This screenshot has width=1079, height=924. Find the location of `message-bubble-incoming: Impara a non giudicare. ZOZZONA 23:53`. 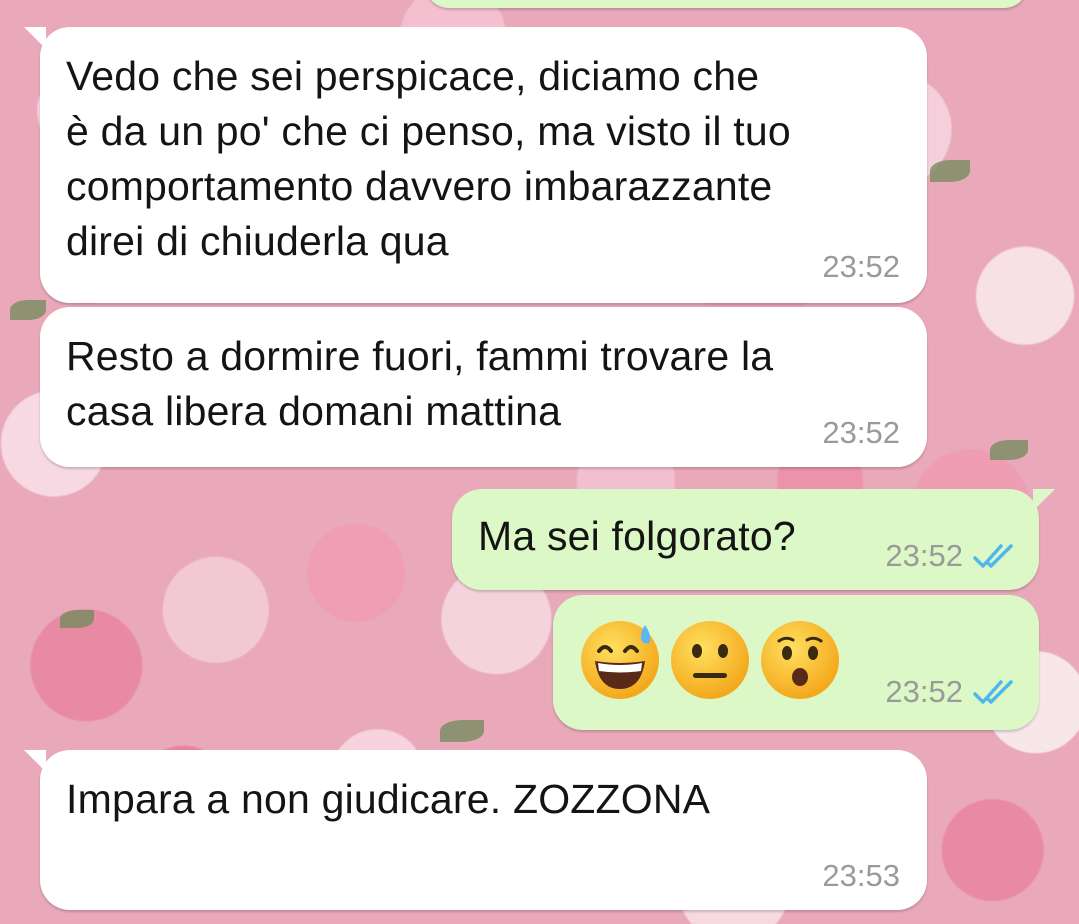

message-bubble-incoming: Impara a non giudicare. ZOZZONA 23:53 is located at coordinates (475, 830).